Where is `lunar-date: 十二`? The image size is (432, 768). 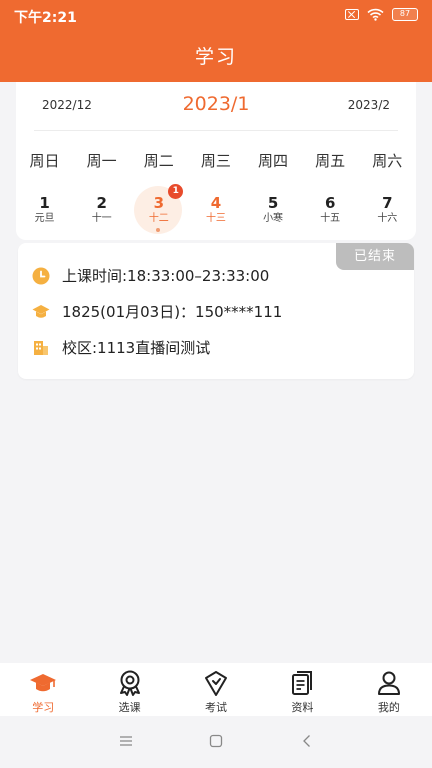 lunar-date: 十二 is located at coordinates (158, 218).